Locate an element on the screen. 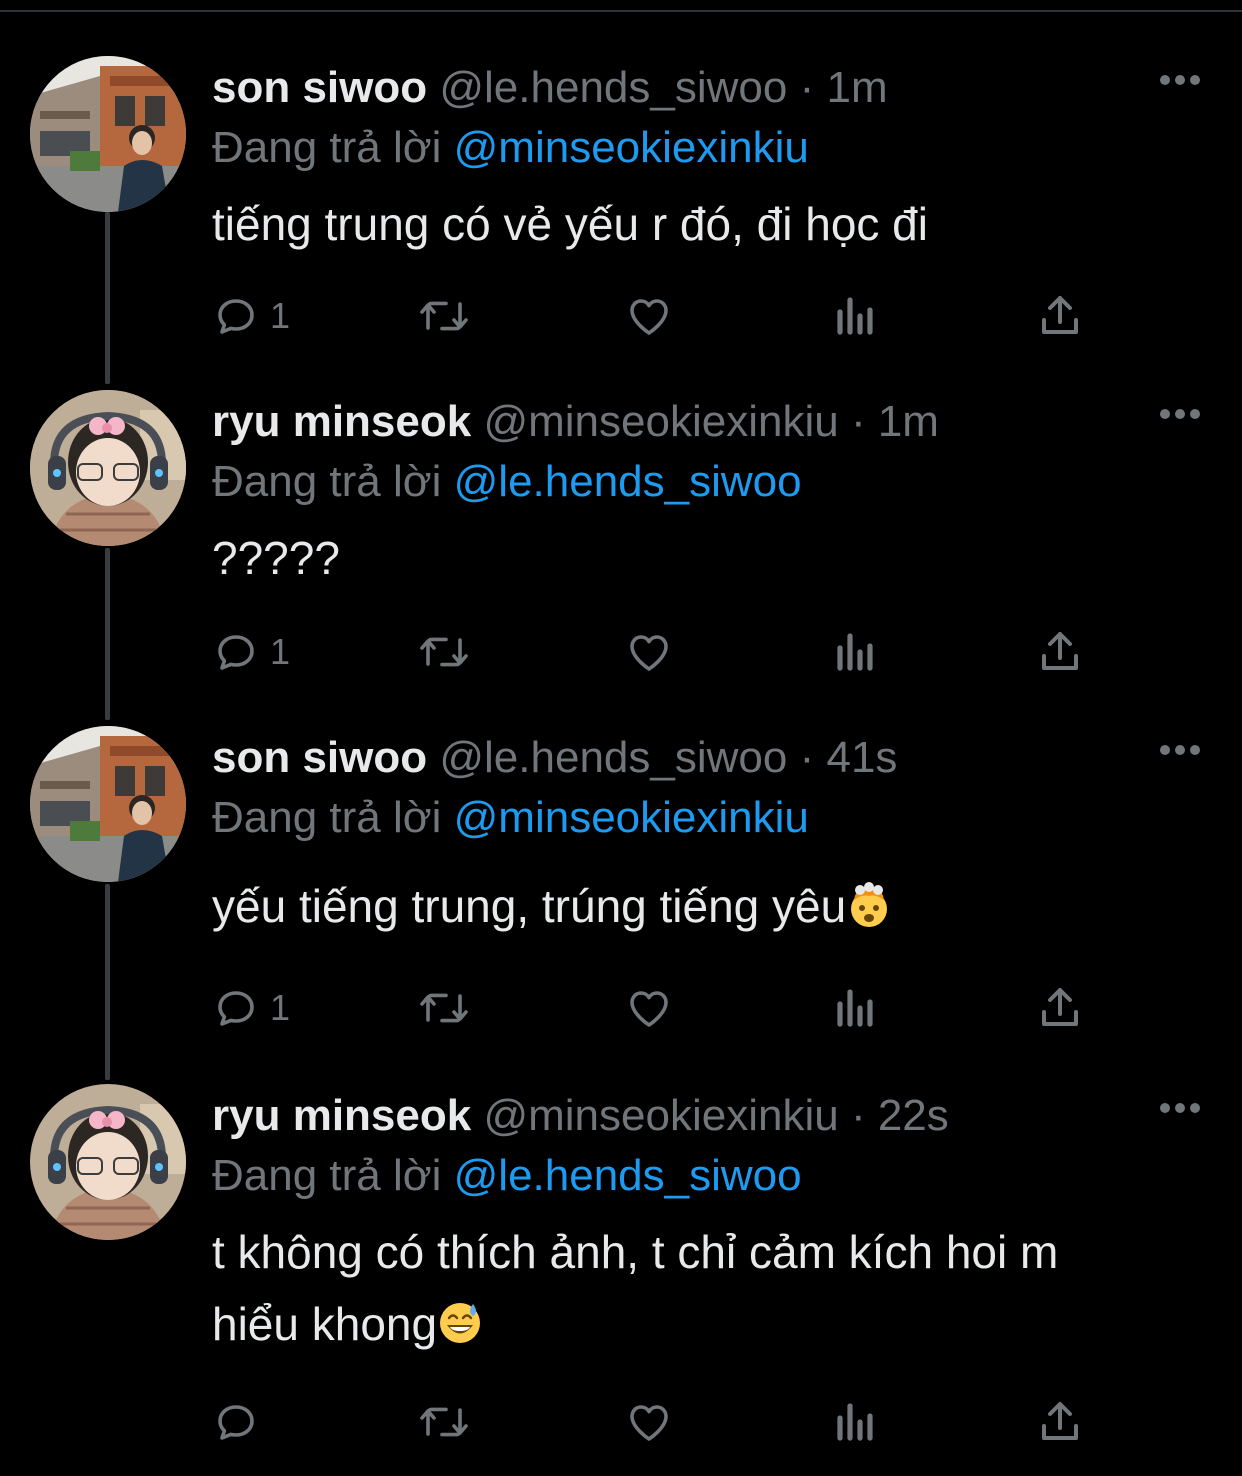 The height and width of the screenshot is (1476, 1242). tweet-text-content: yếu tiếng trung, trúng tiếng yêu is located at coordinates (529, 906).